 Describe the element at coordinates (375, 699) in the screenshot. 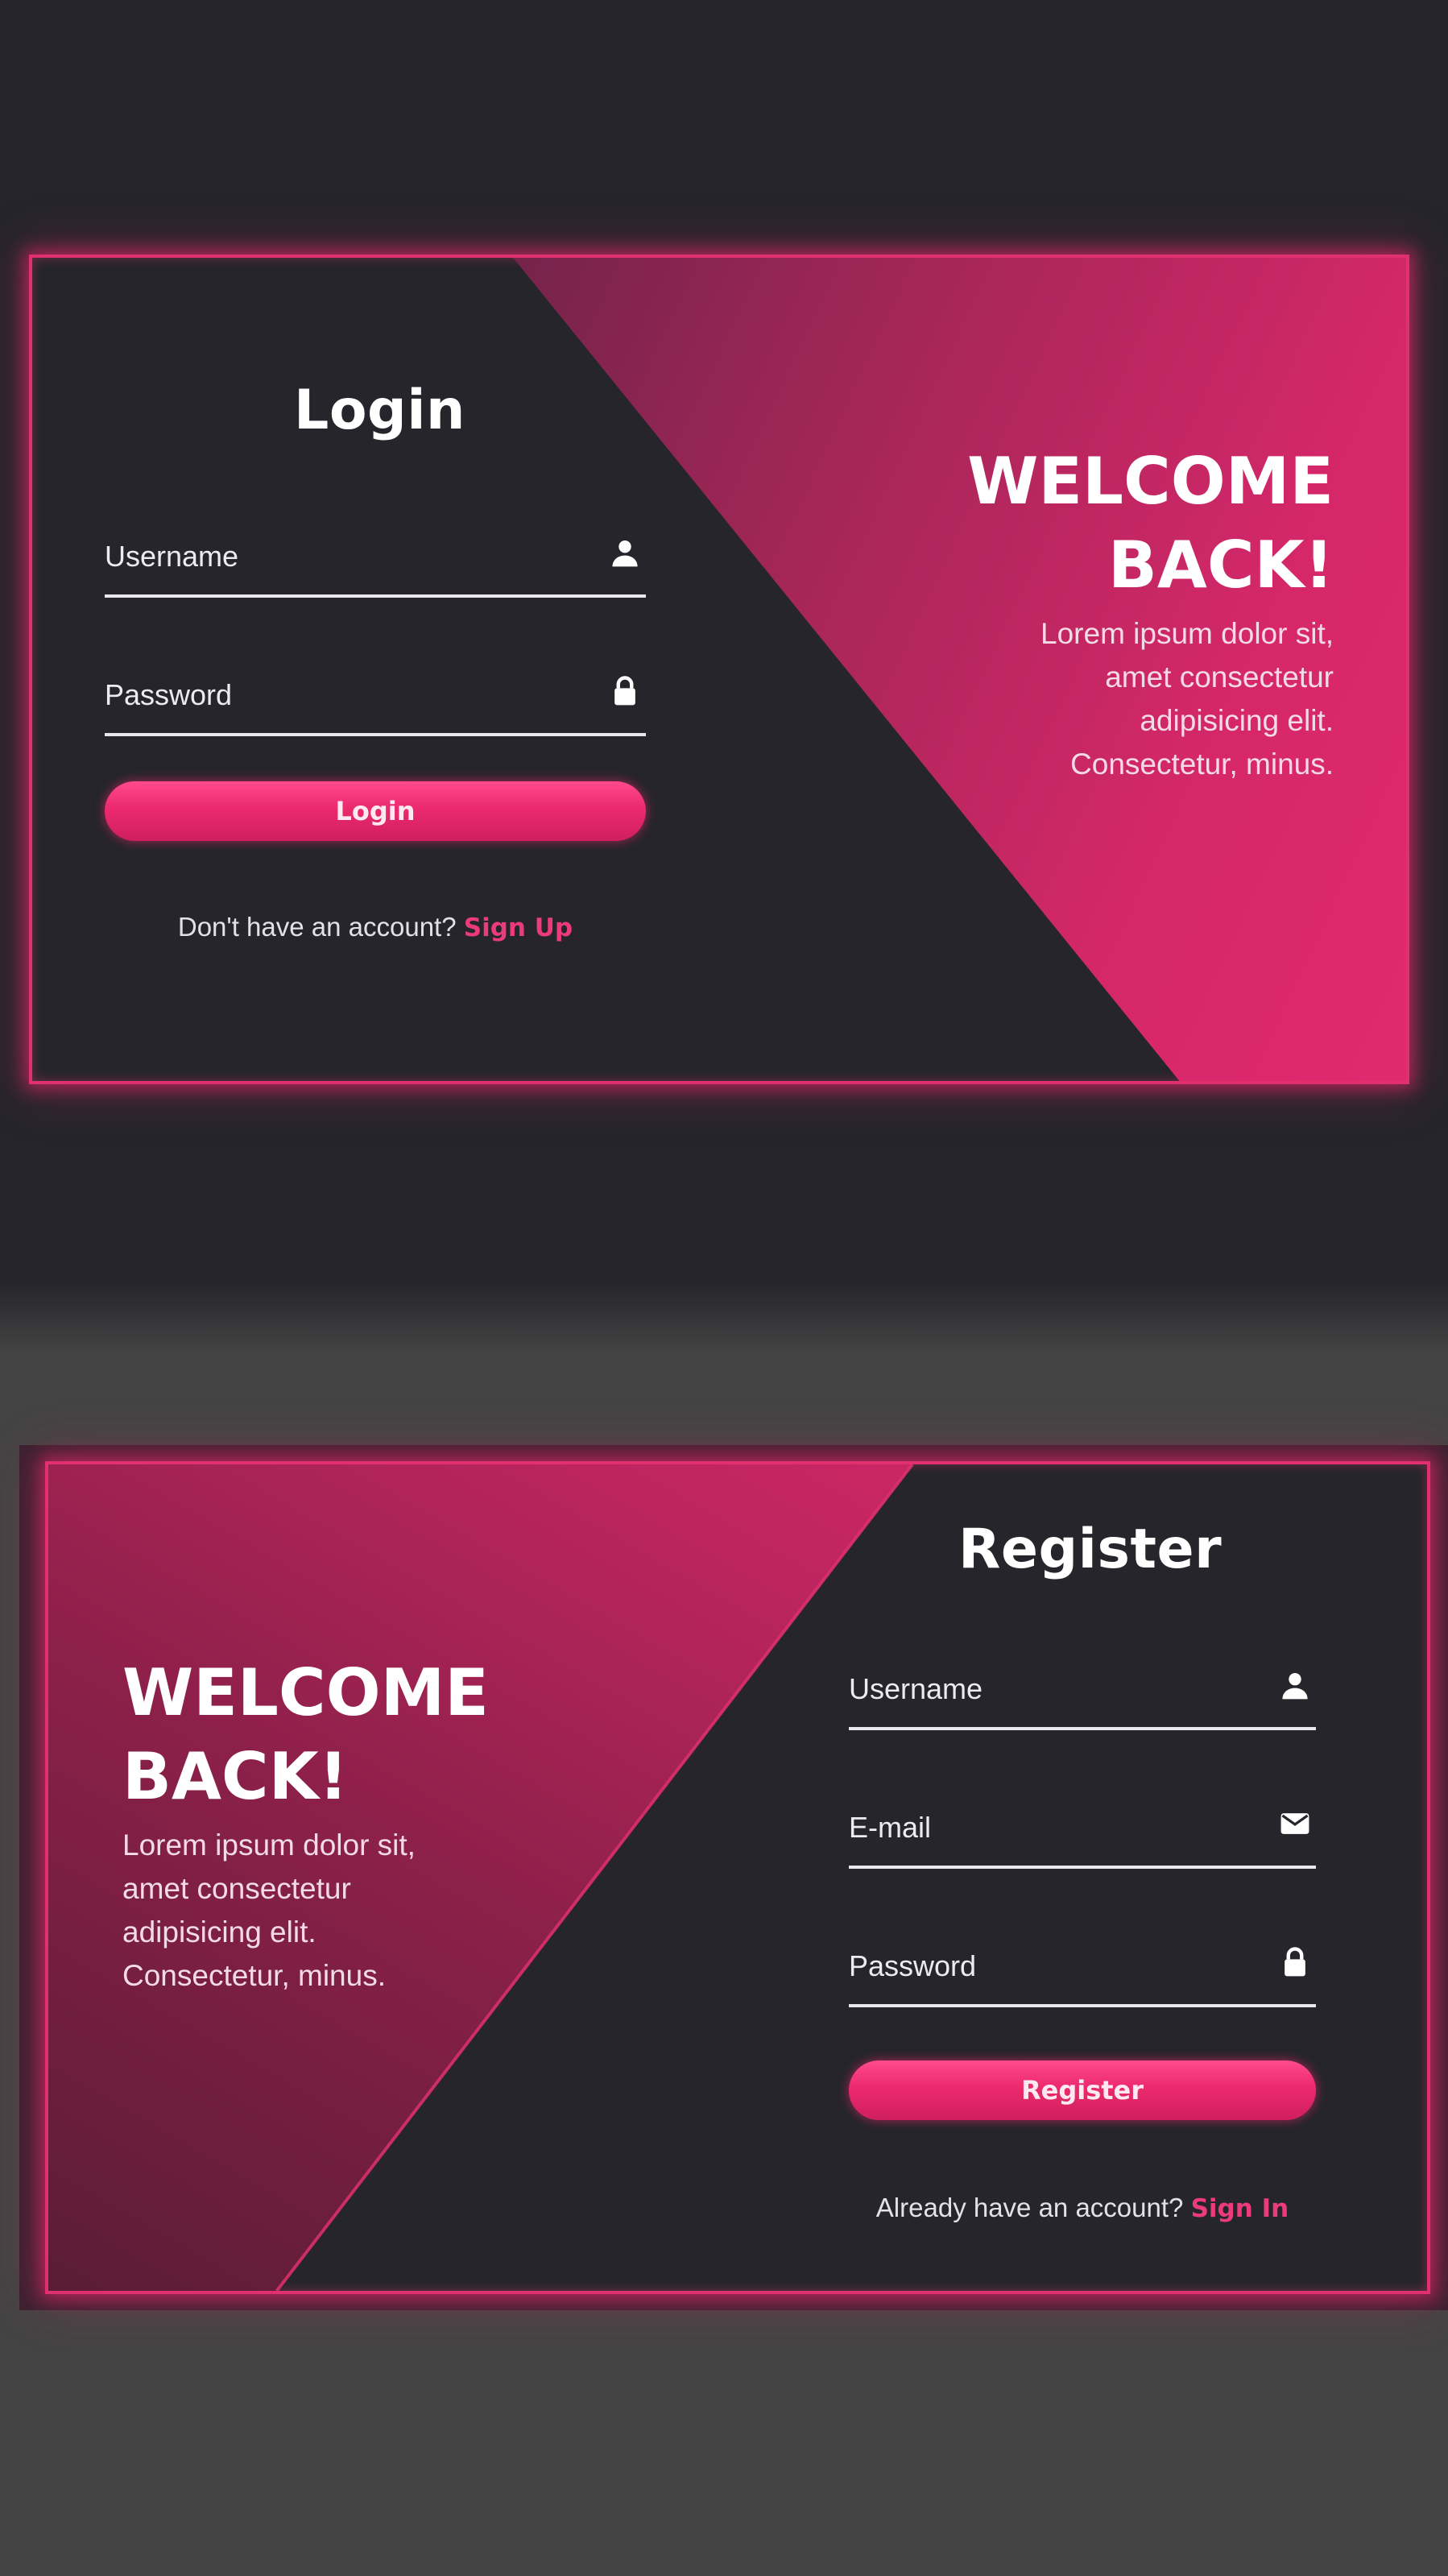

I see `login-password-field: Password` at that location.